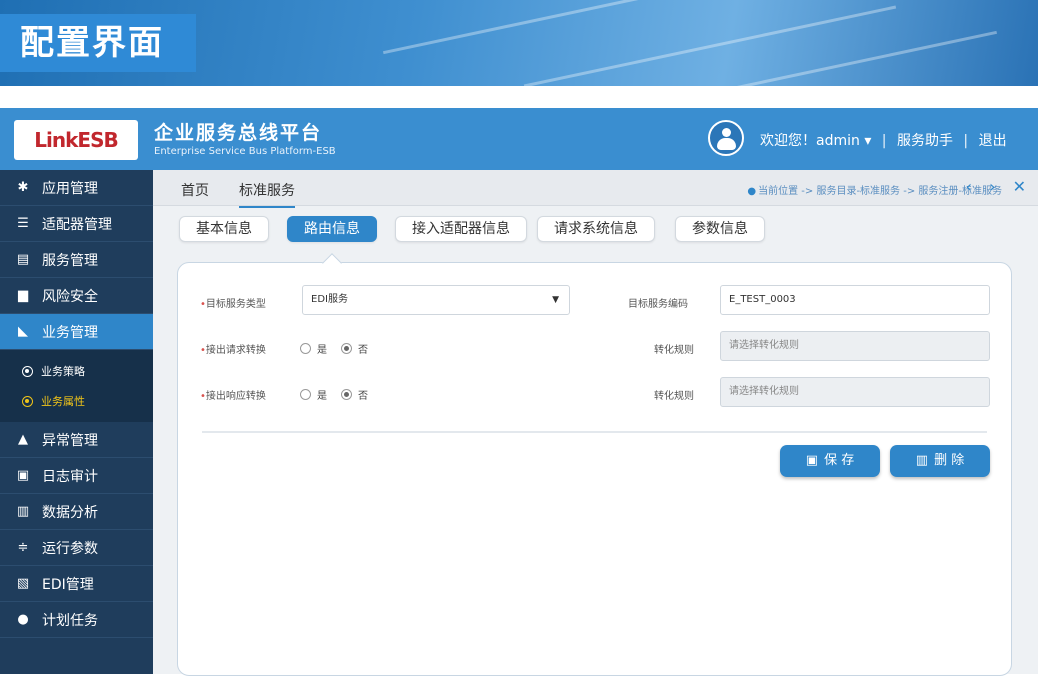 Image resolution: width=1038 pixels, height=676 pixels. Describe the element at coordinates (70, 296) in the screenshot. I see `sidebar-item-label: 风险安全` at that location.